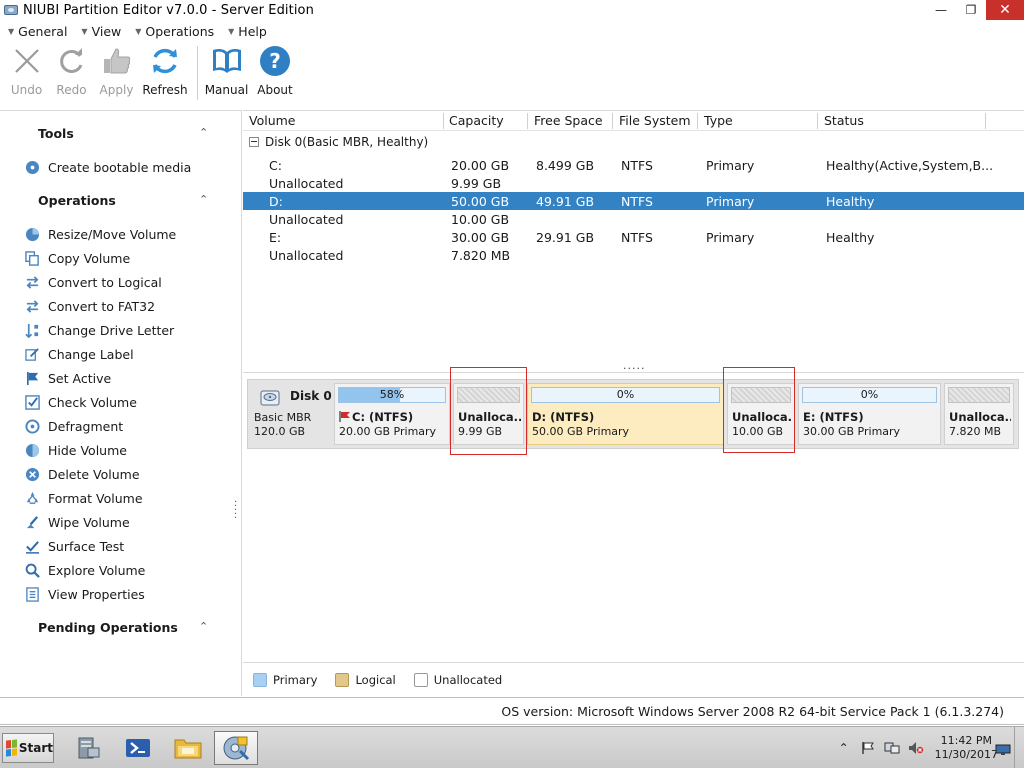 This screenshot has width=1024, height=768. Describe the element at coordinates (73, 426) in the screenshot. I see `operation-defragment: Defragment` at that location.